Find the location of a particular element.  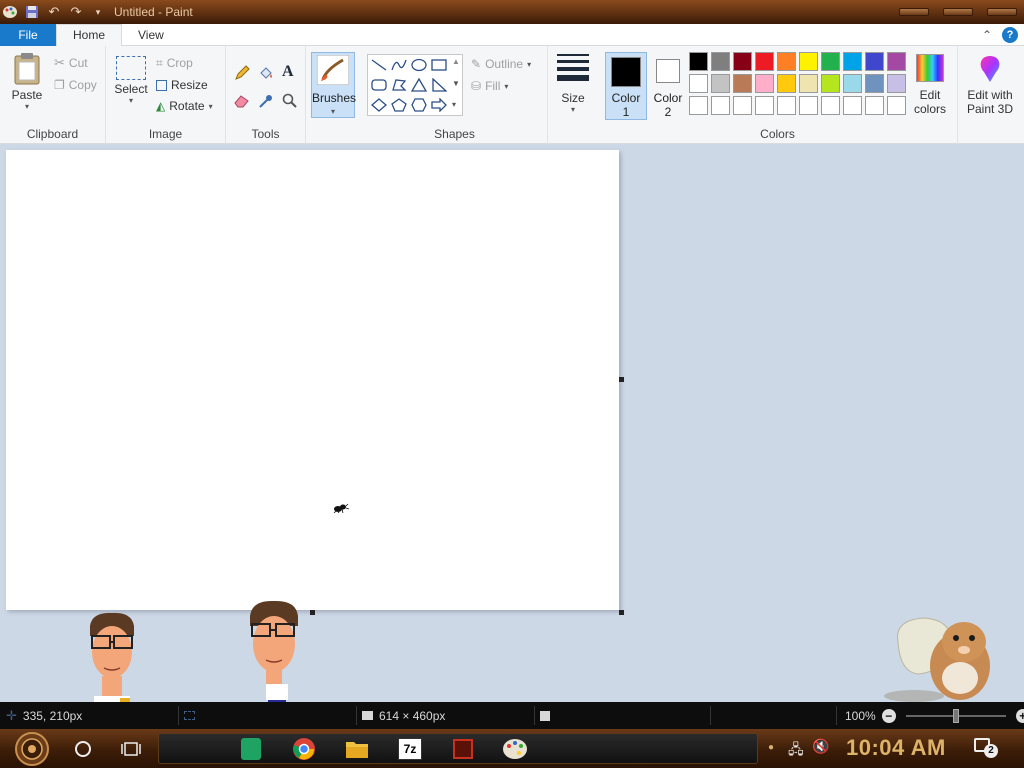

paste-button: Paste ▾ is located at coordinates (27, 81).